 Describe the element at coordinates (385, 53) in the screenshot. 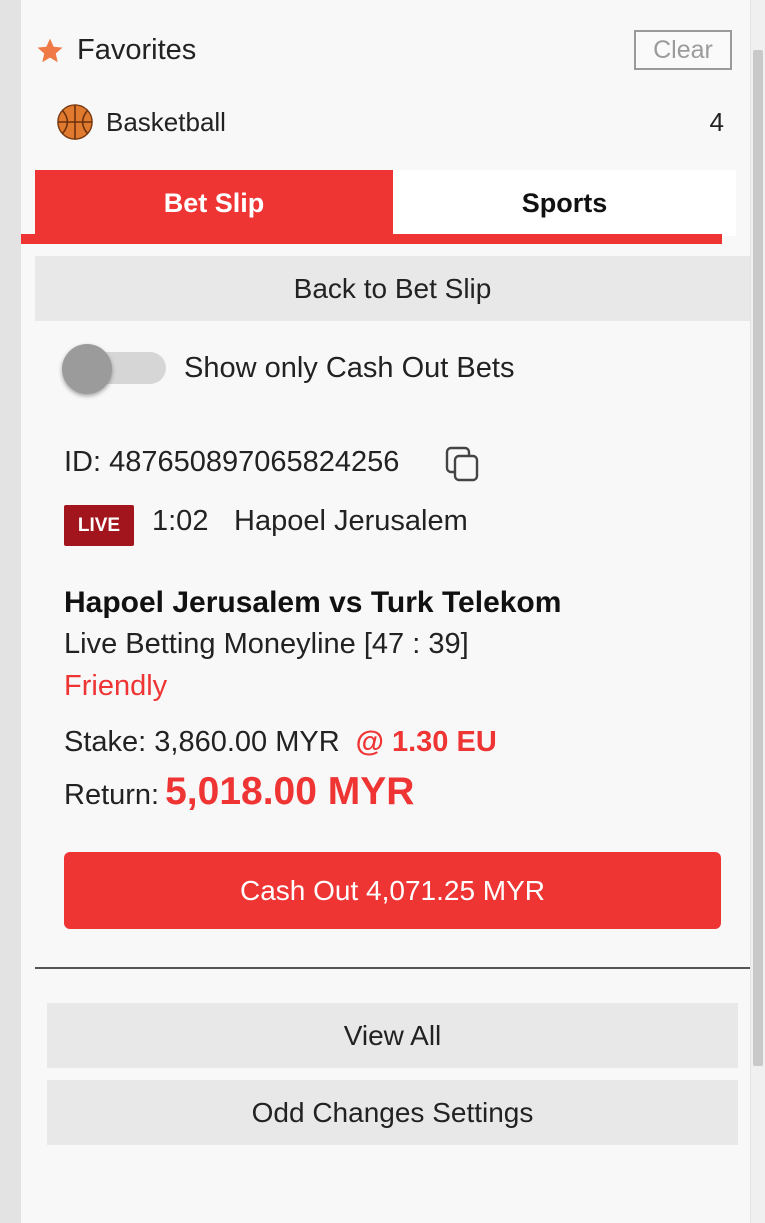

I see `favorites-header: Favorites Clear` at that location.